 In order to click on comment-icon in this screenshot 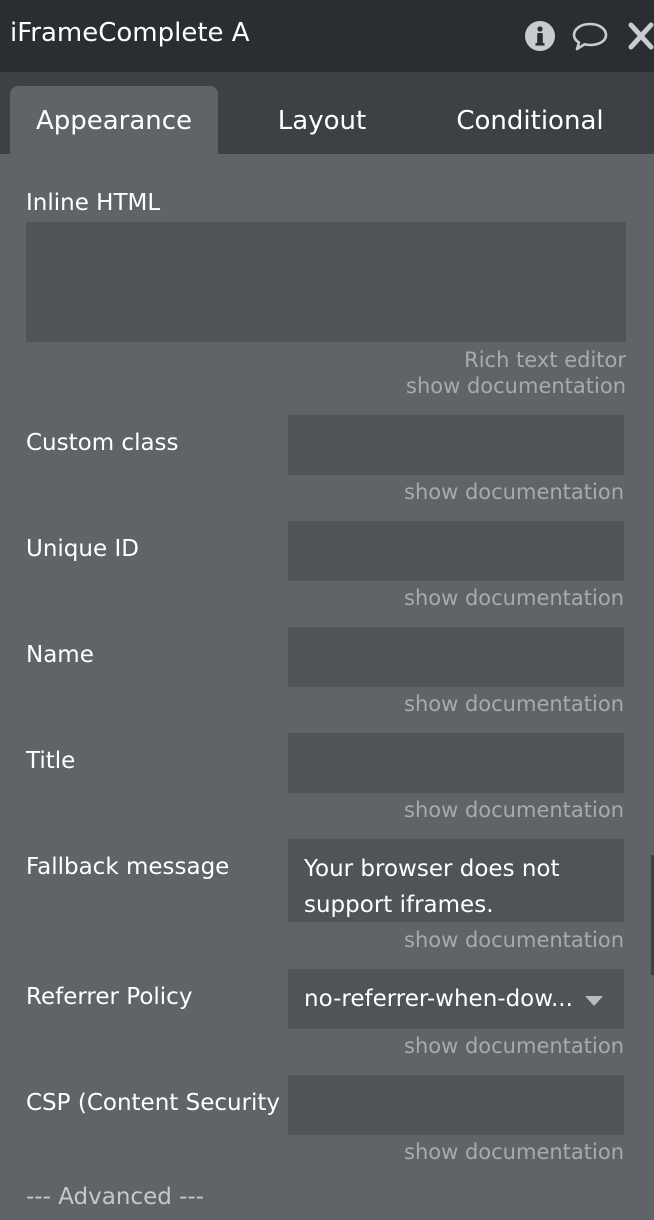, I will do `click(590, 36)`.